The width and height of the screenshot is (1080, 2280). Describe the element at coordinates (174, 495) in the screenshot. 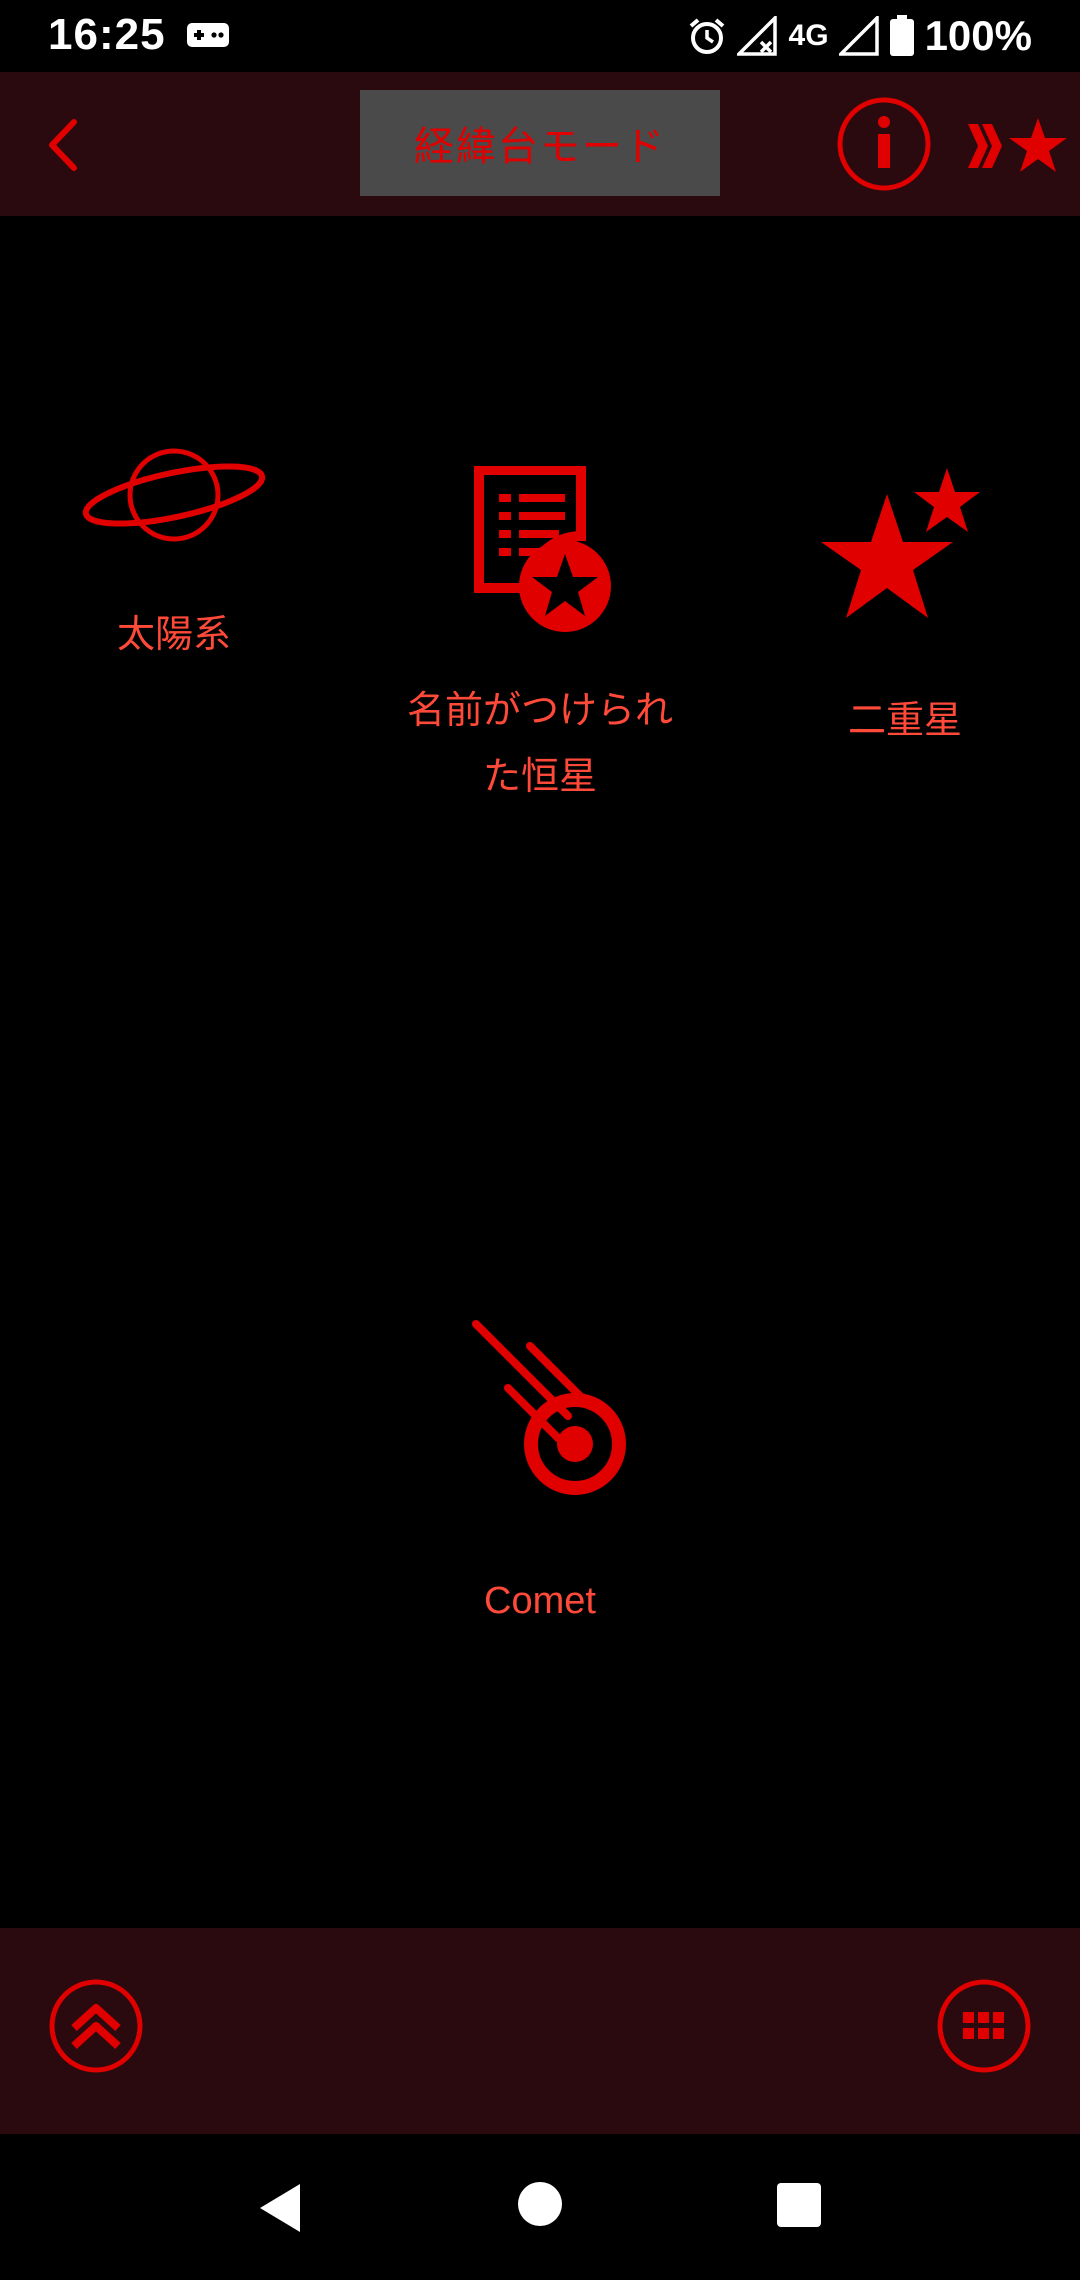

I see `planet-icon` at that location.